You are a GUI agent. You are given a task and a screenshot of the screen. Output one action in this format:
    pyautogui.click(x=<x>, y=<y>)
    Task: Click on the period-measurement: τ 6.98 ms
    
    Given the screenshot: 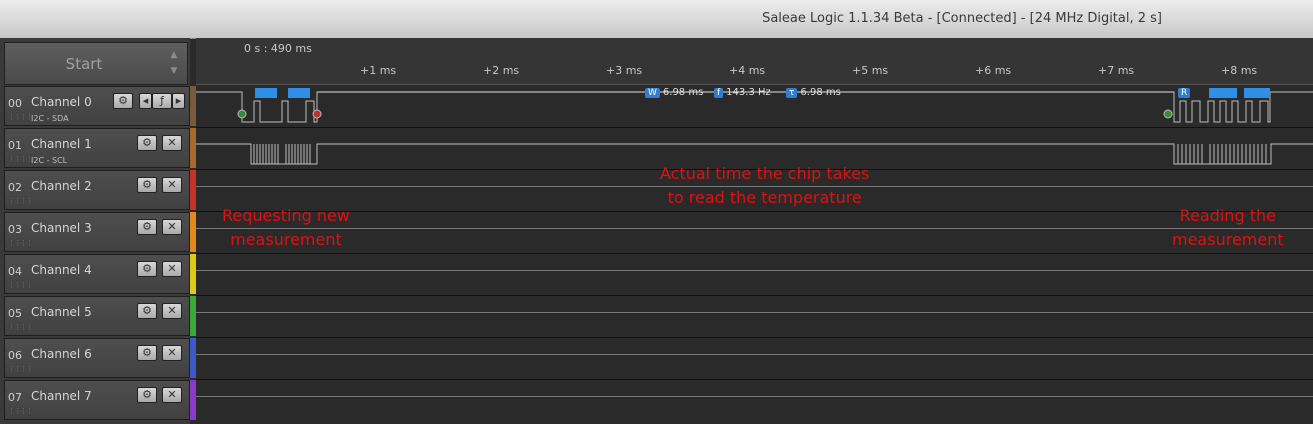 What is the action you would take?
    pyautogui.click(x=813, y=92)
    